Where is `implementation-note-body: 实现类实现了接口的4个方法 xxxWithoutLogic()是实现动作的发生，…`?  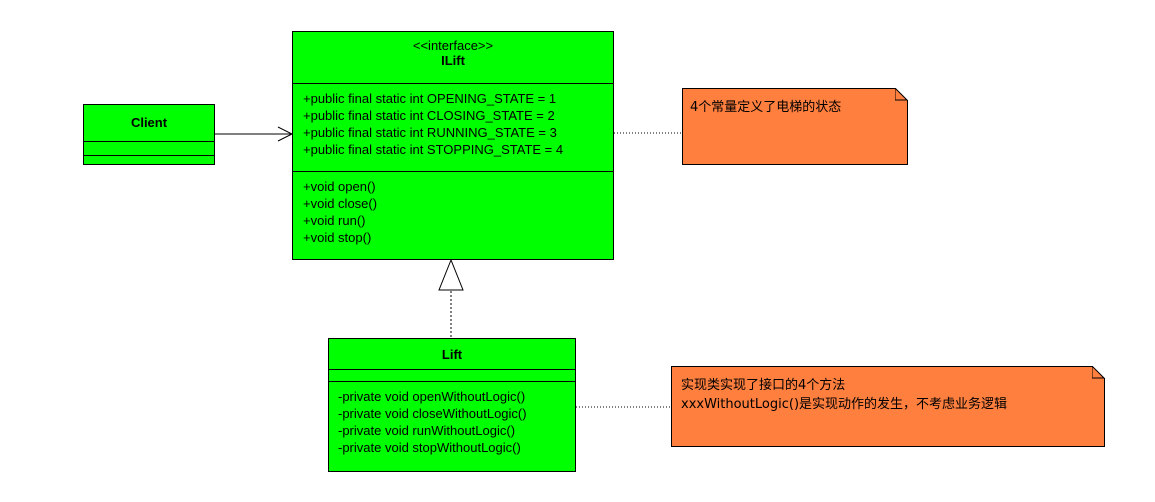 implementation-note-body: 实现类实现了接口的4个方法 xxxWithoutLogic()是实现动作的发生，… is located at coordinates (888, 389).